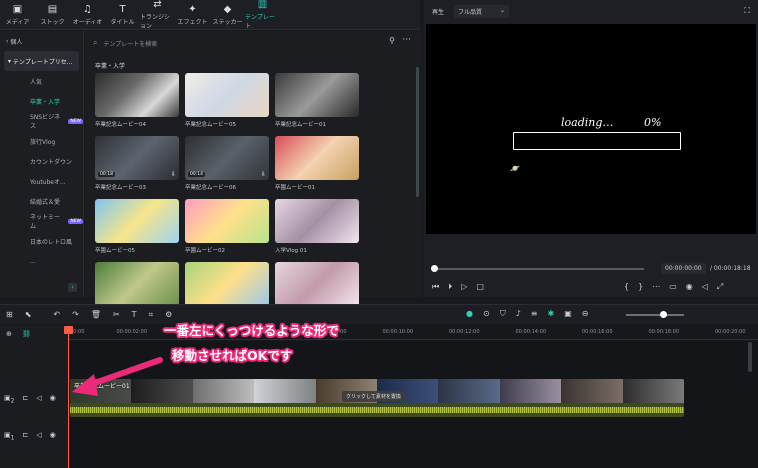 The height and width of the screenshot is (468, 758). What do you see at coordinates (518, 314) in the screenshot?
I see `mic-icon: ♪` at bounding box center [518, 314].